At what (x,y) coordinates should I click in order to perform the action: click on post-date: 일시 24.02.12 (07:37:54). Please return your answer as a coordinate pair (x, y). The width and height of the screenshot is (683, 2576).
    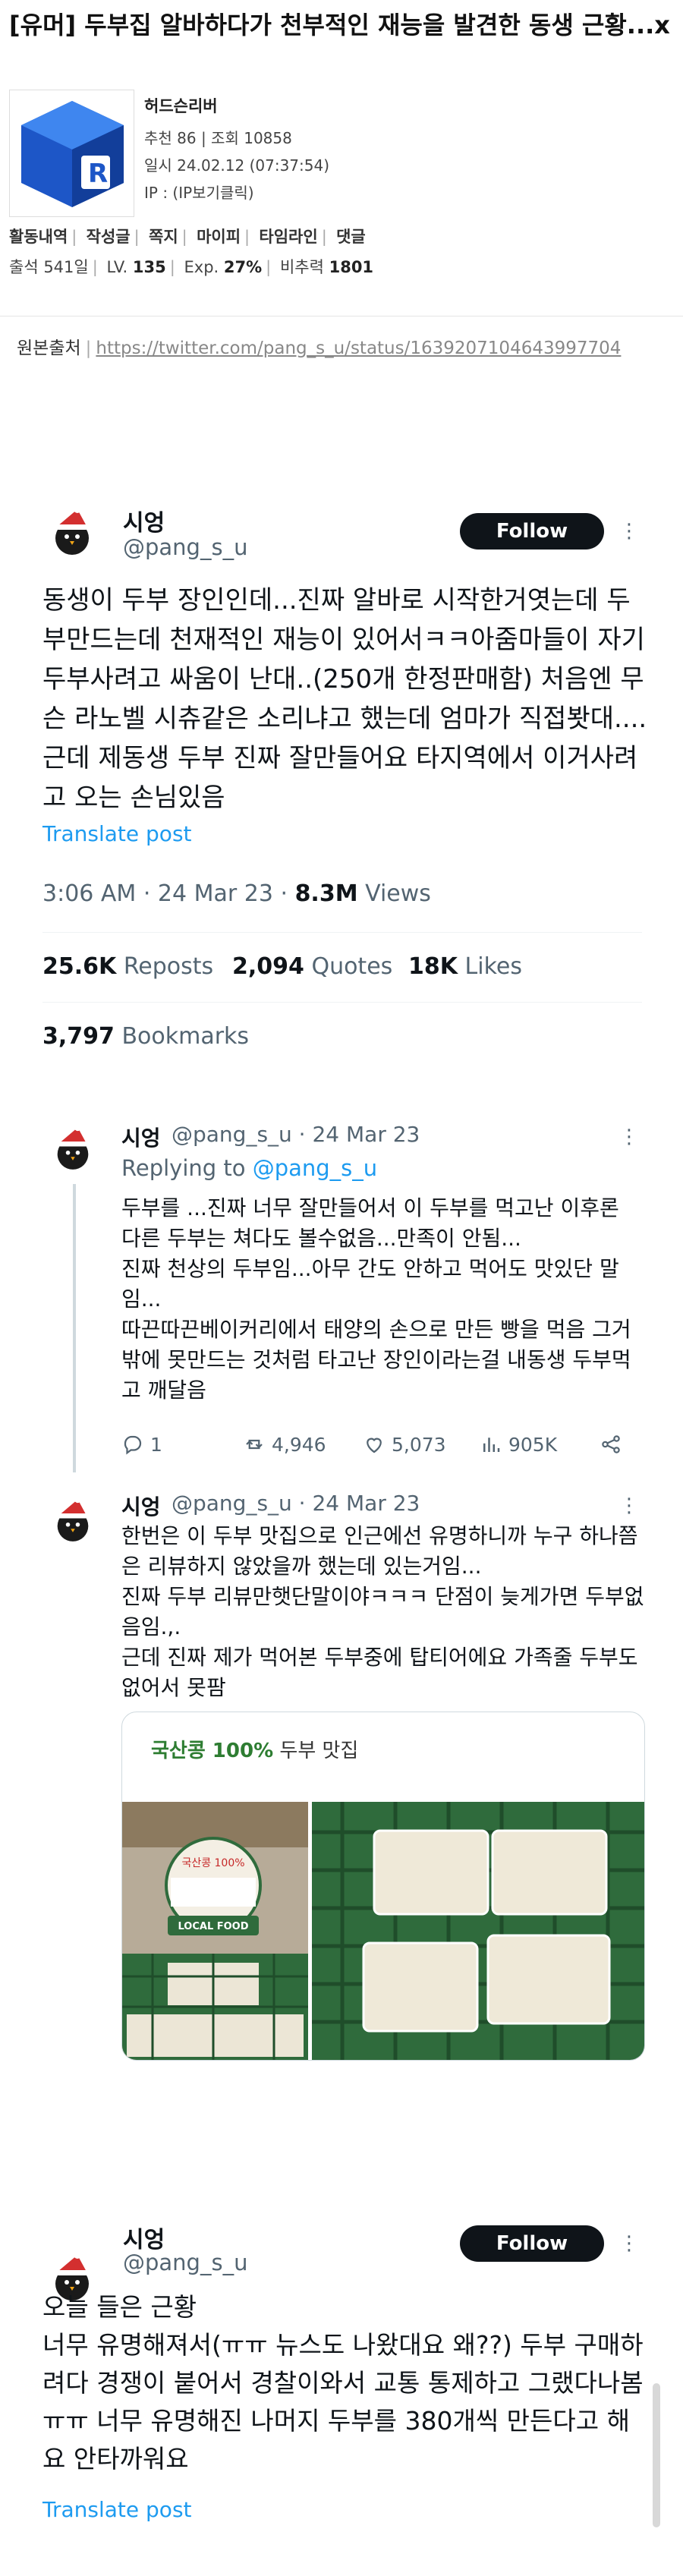
    Looking at the image, I should click on (237, 165).